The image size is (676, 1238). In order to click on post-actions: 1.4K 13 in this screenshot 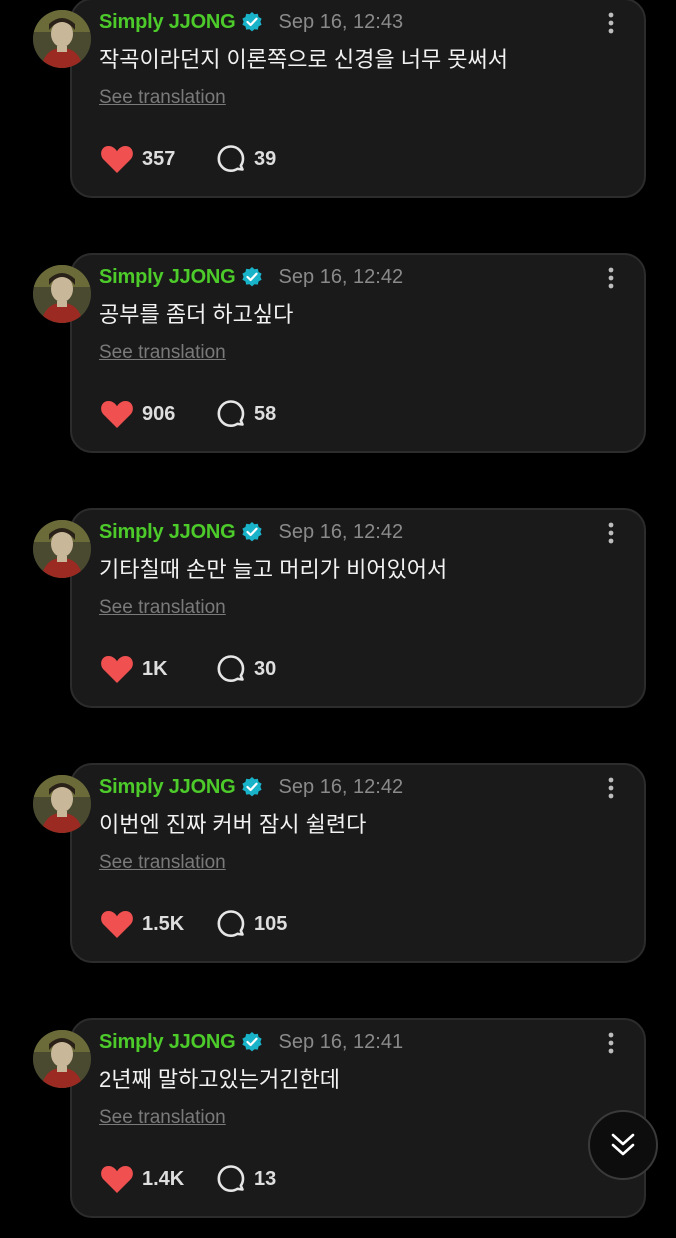, I will do `click(188, 1179)`.